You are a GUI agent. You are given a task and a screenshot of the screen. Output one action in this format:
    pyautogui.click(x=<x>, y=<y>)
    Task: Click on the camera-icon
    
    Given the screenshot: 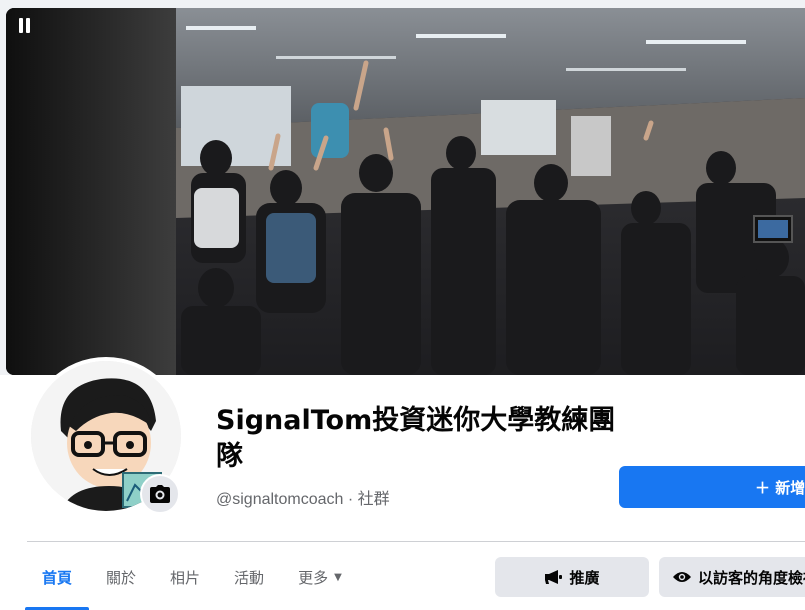 What is the action you would take?
    pyautogui.click(x=160, y=494)
    